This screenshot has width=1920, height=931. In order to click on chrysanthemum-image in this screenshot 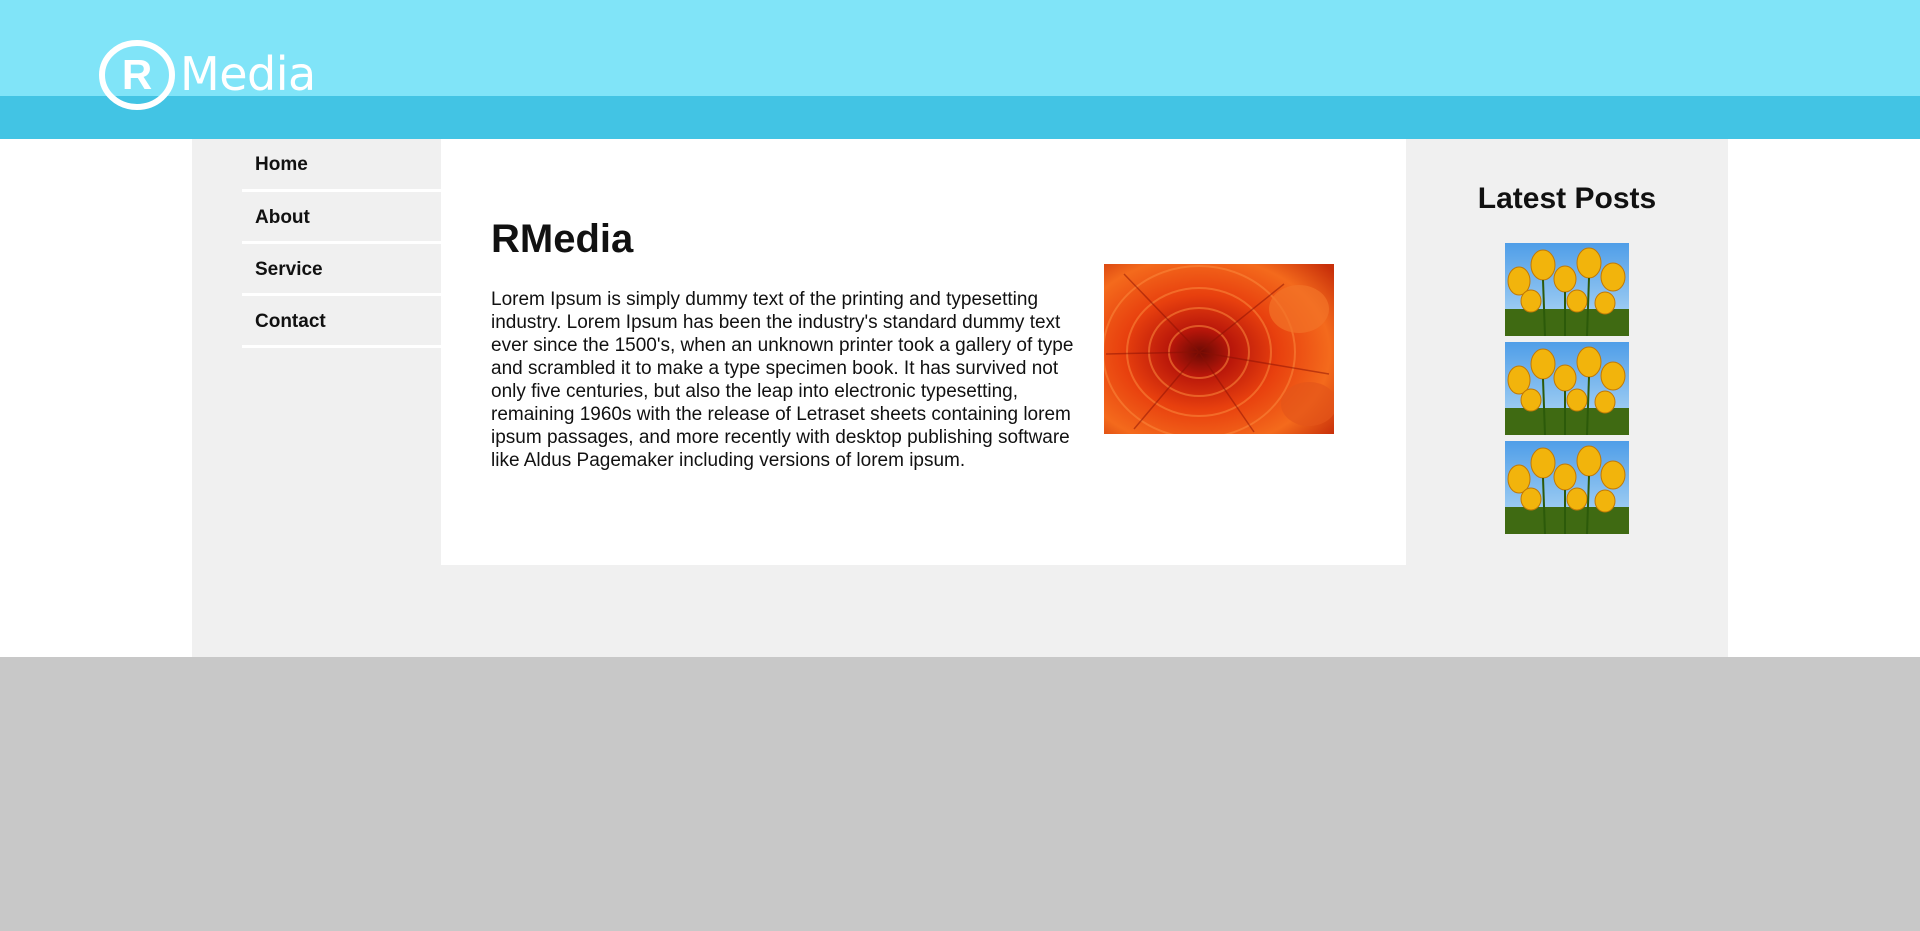, I will do `click(1219, 349)`.